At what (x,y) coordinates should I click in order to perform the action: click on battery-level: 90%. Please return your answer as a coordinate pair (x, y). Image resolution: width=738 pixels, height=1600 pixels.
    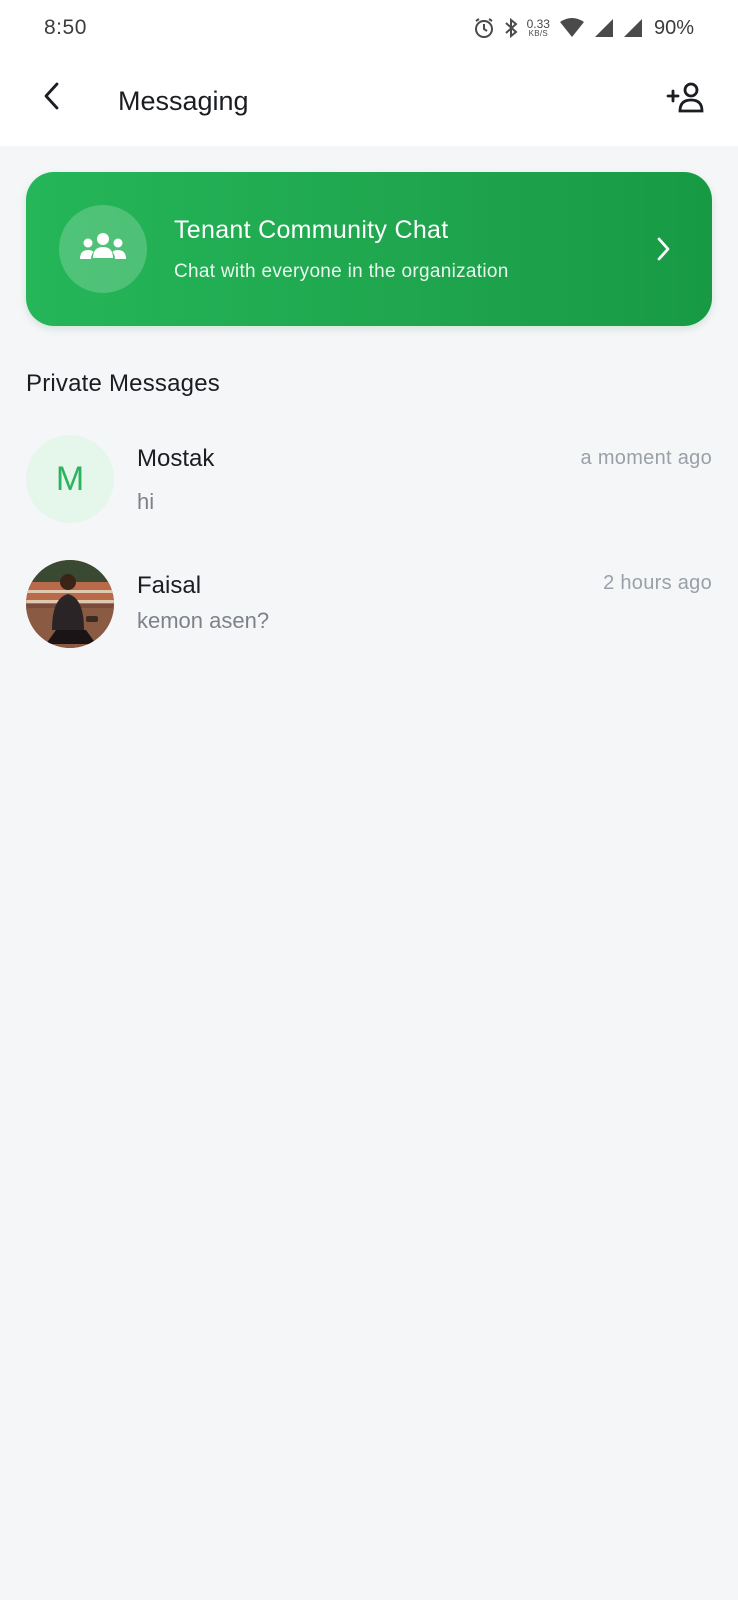
    Looking at the image, I should click on (673, 27).